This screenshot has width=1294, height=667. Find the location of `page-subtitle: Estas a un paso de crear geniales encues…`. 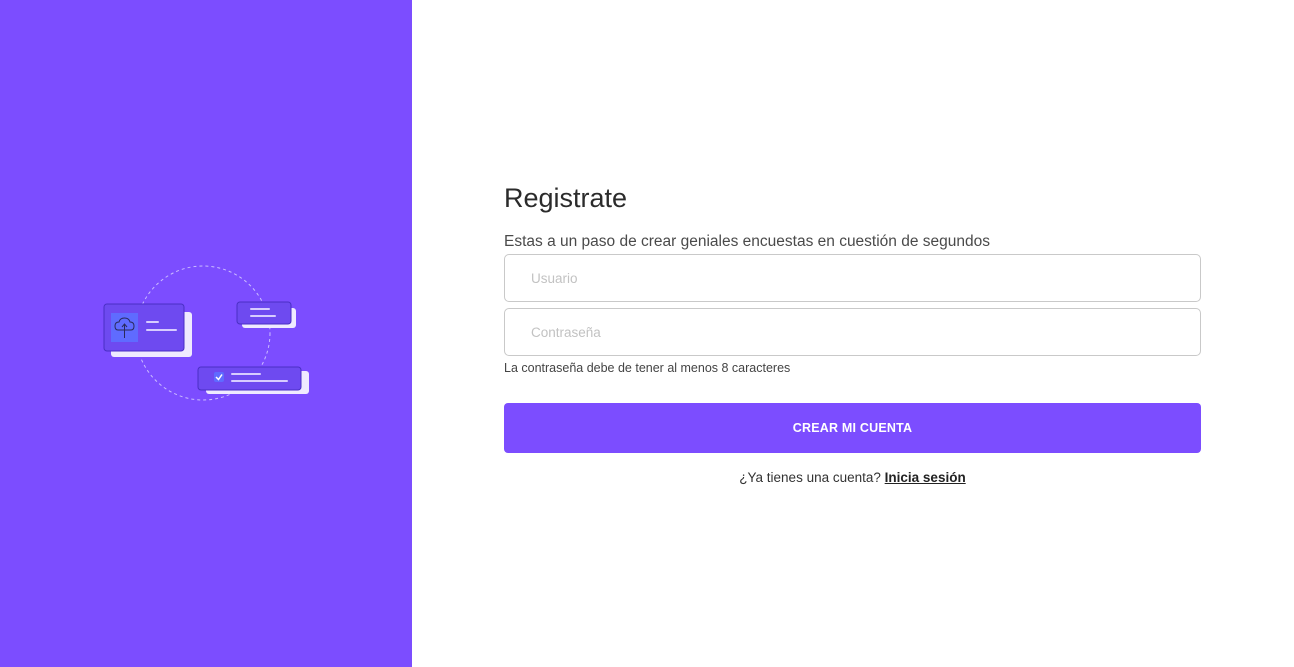

page-subtitle: Estas a un paso de crear geniales encues… is located at coordinates (747, 241).